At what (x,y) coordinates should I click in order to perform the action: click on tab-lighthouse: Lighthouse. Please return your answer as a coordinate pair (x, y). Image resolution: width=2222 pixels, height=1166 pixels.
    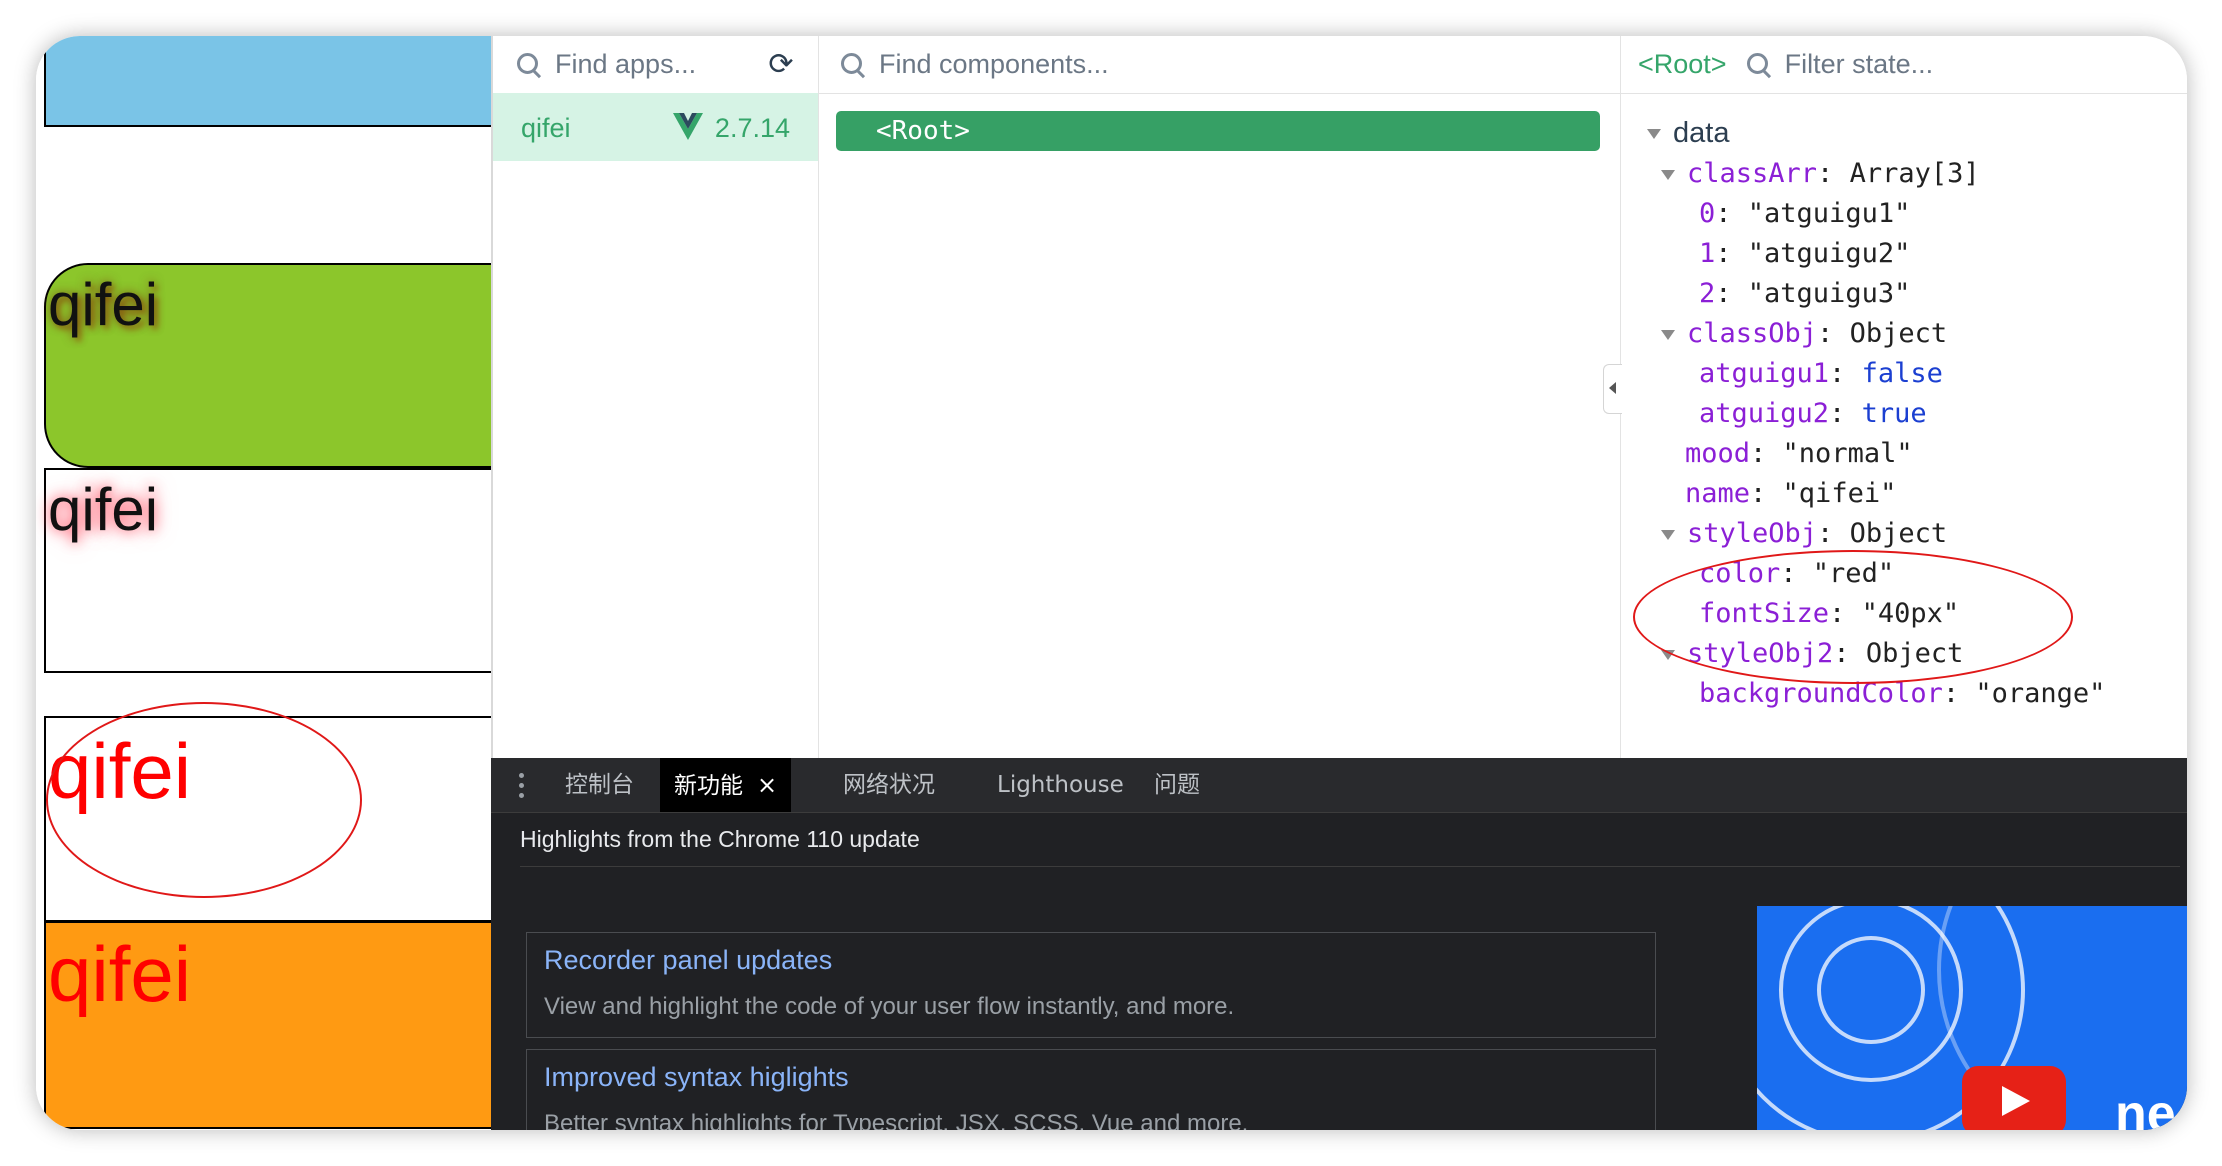
    Looking at the image, I should click on (1060, 785).